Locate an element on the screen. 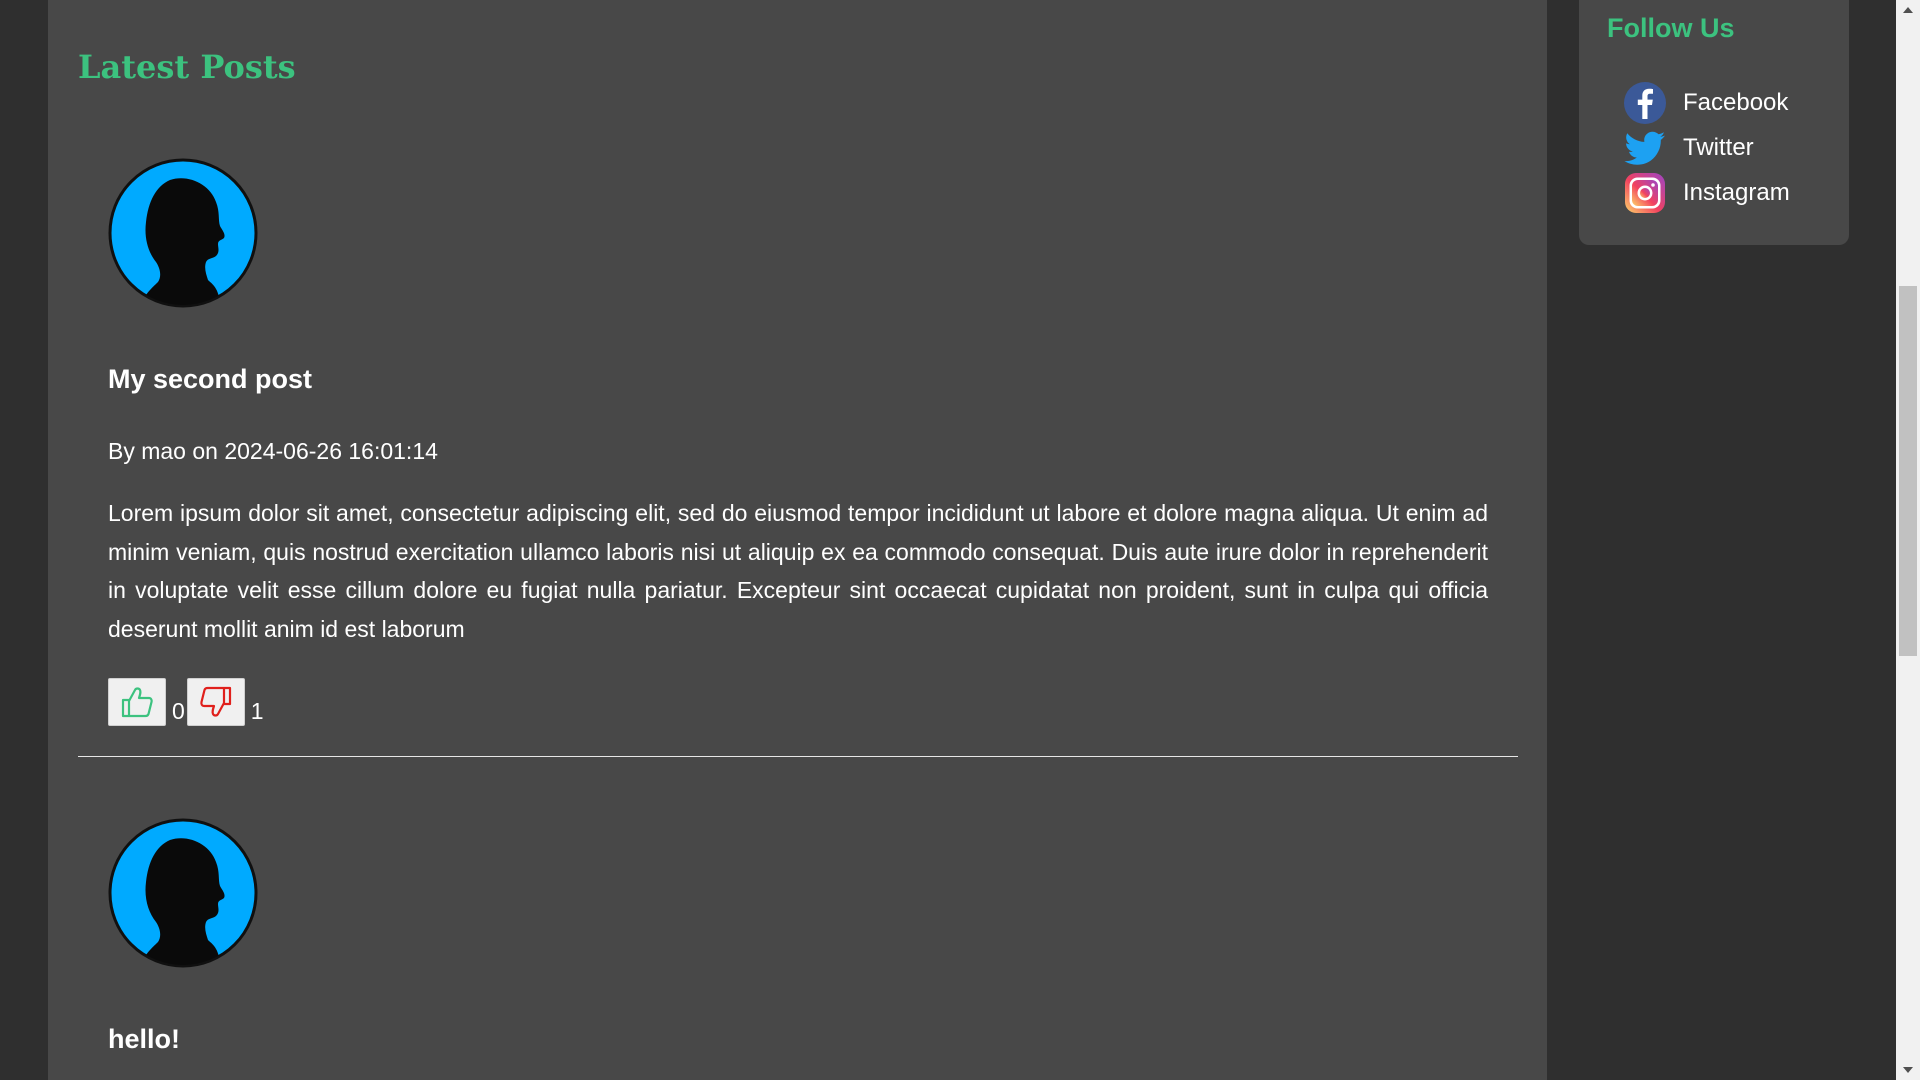  instagram-icon is located at coordinates (1645, 193).